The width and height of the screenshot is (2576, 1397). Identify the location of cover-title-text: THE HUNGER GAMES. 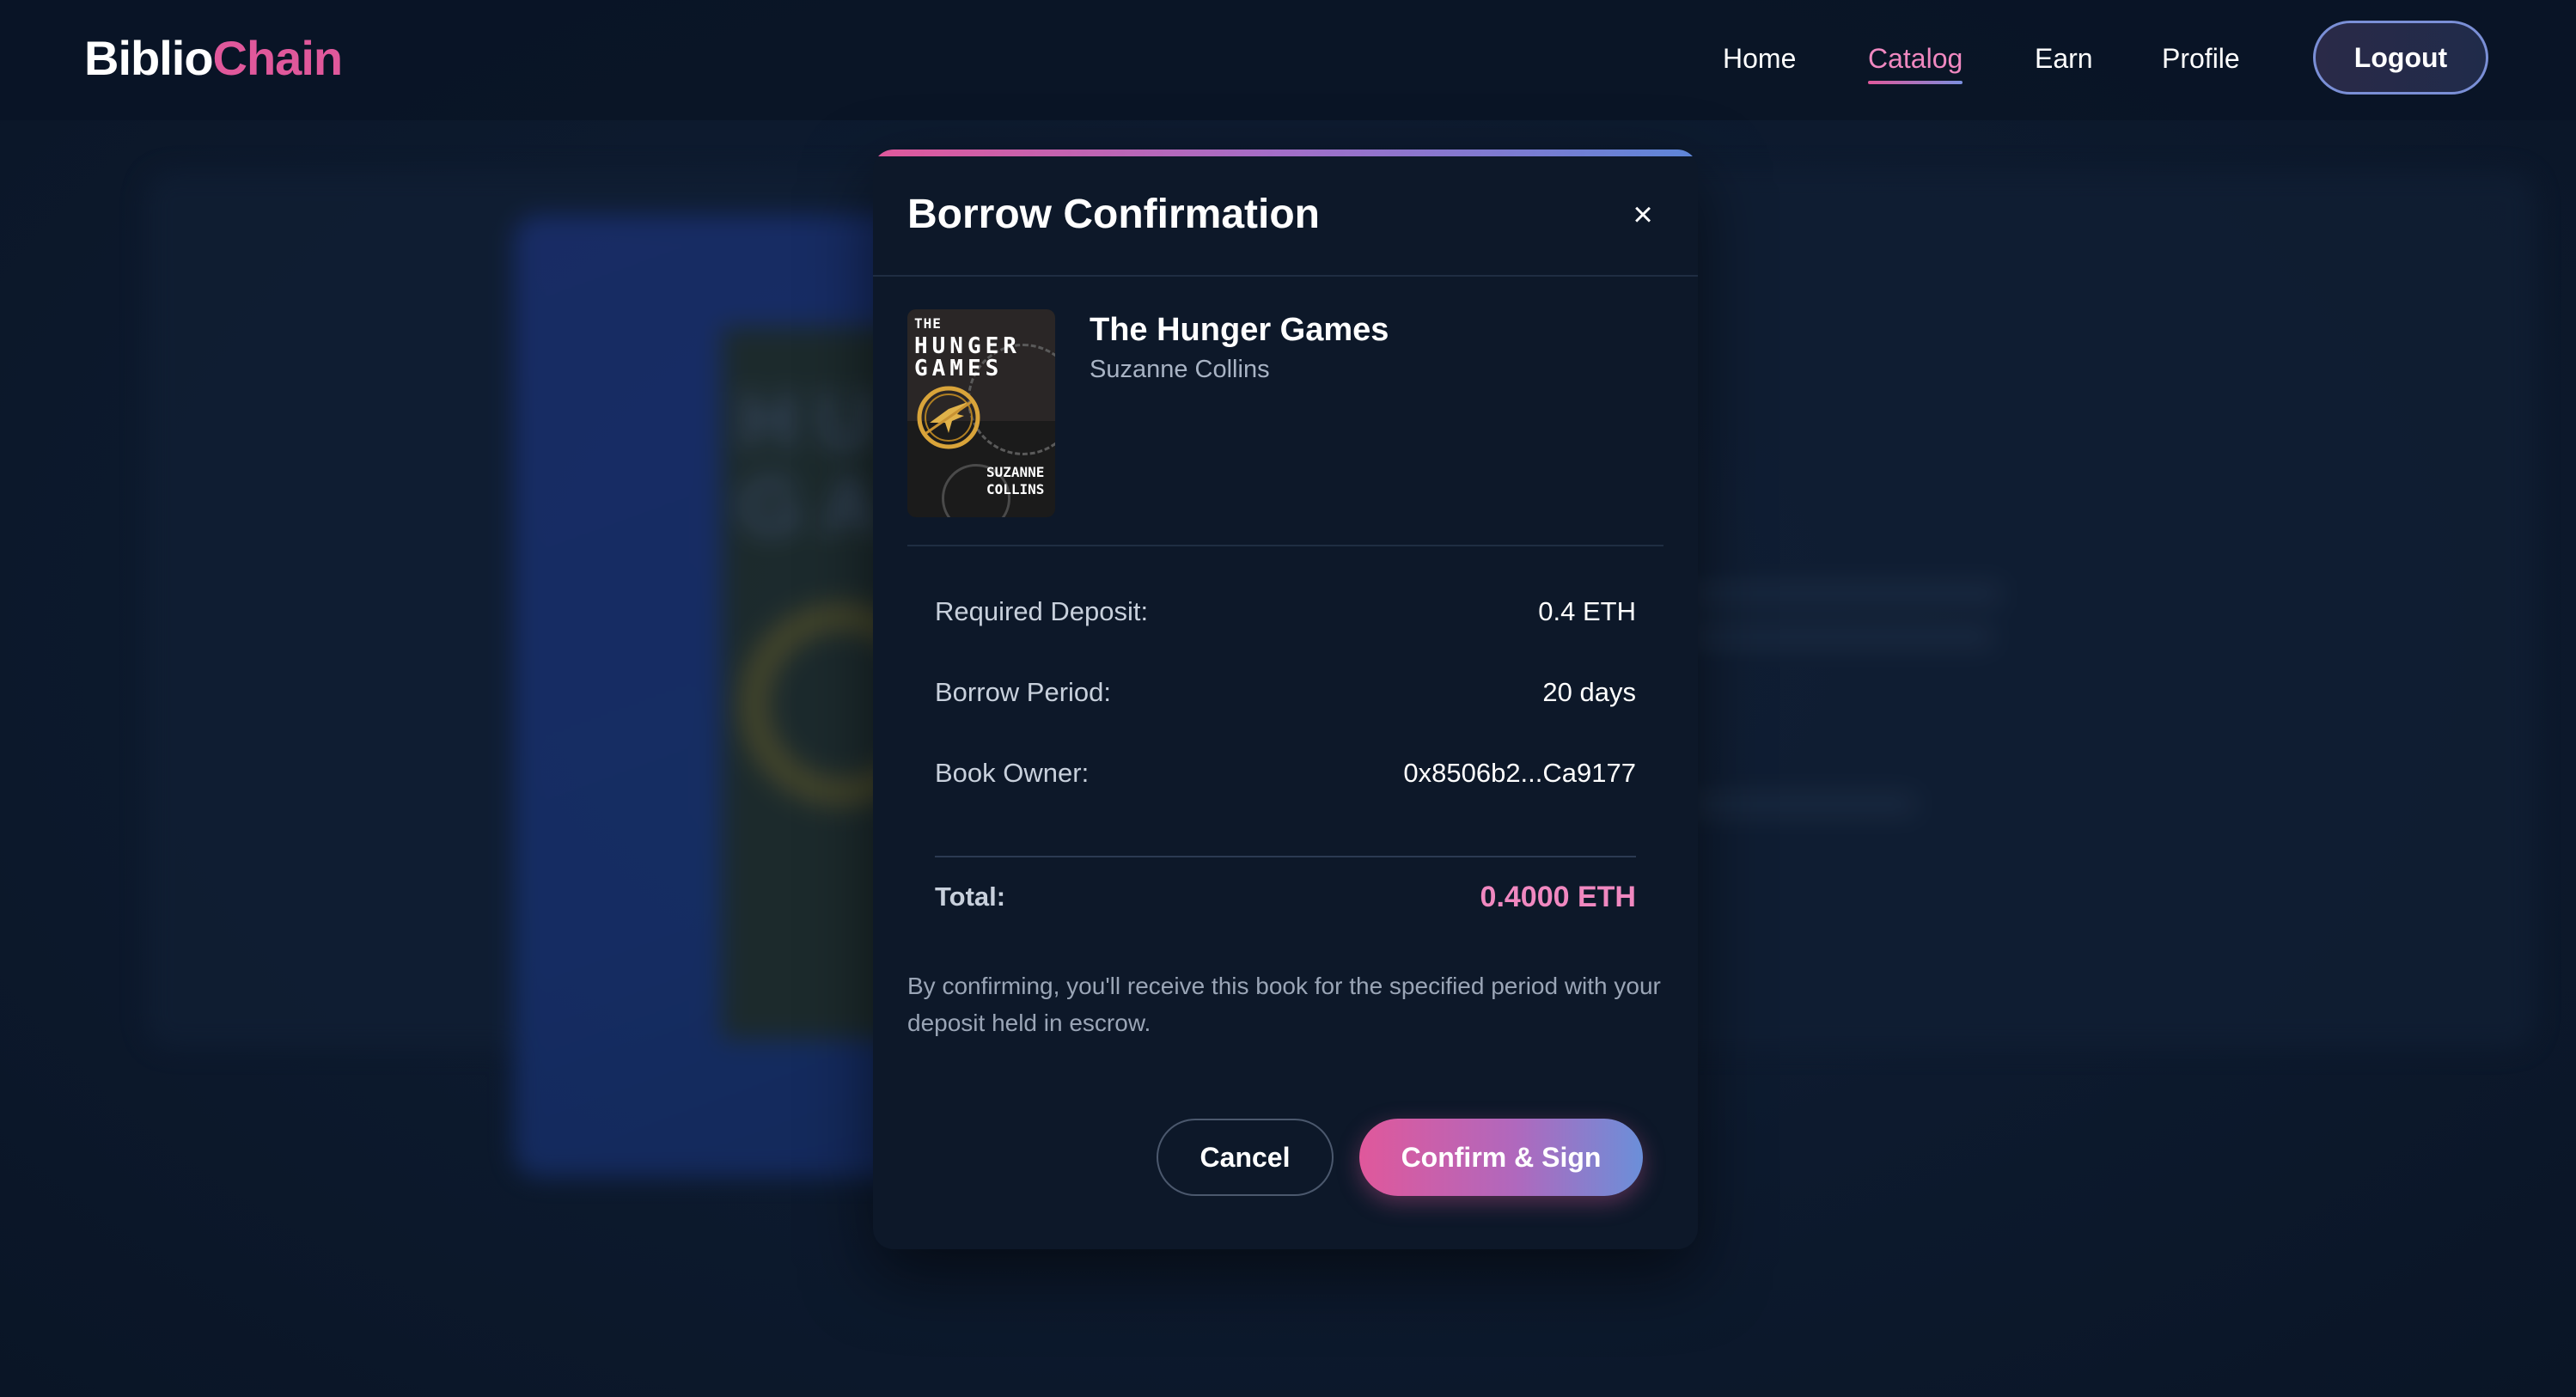
(967, 347).